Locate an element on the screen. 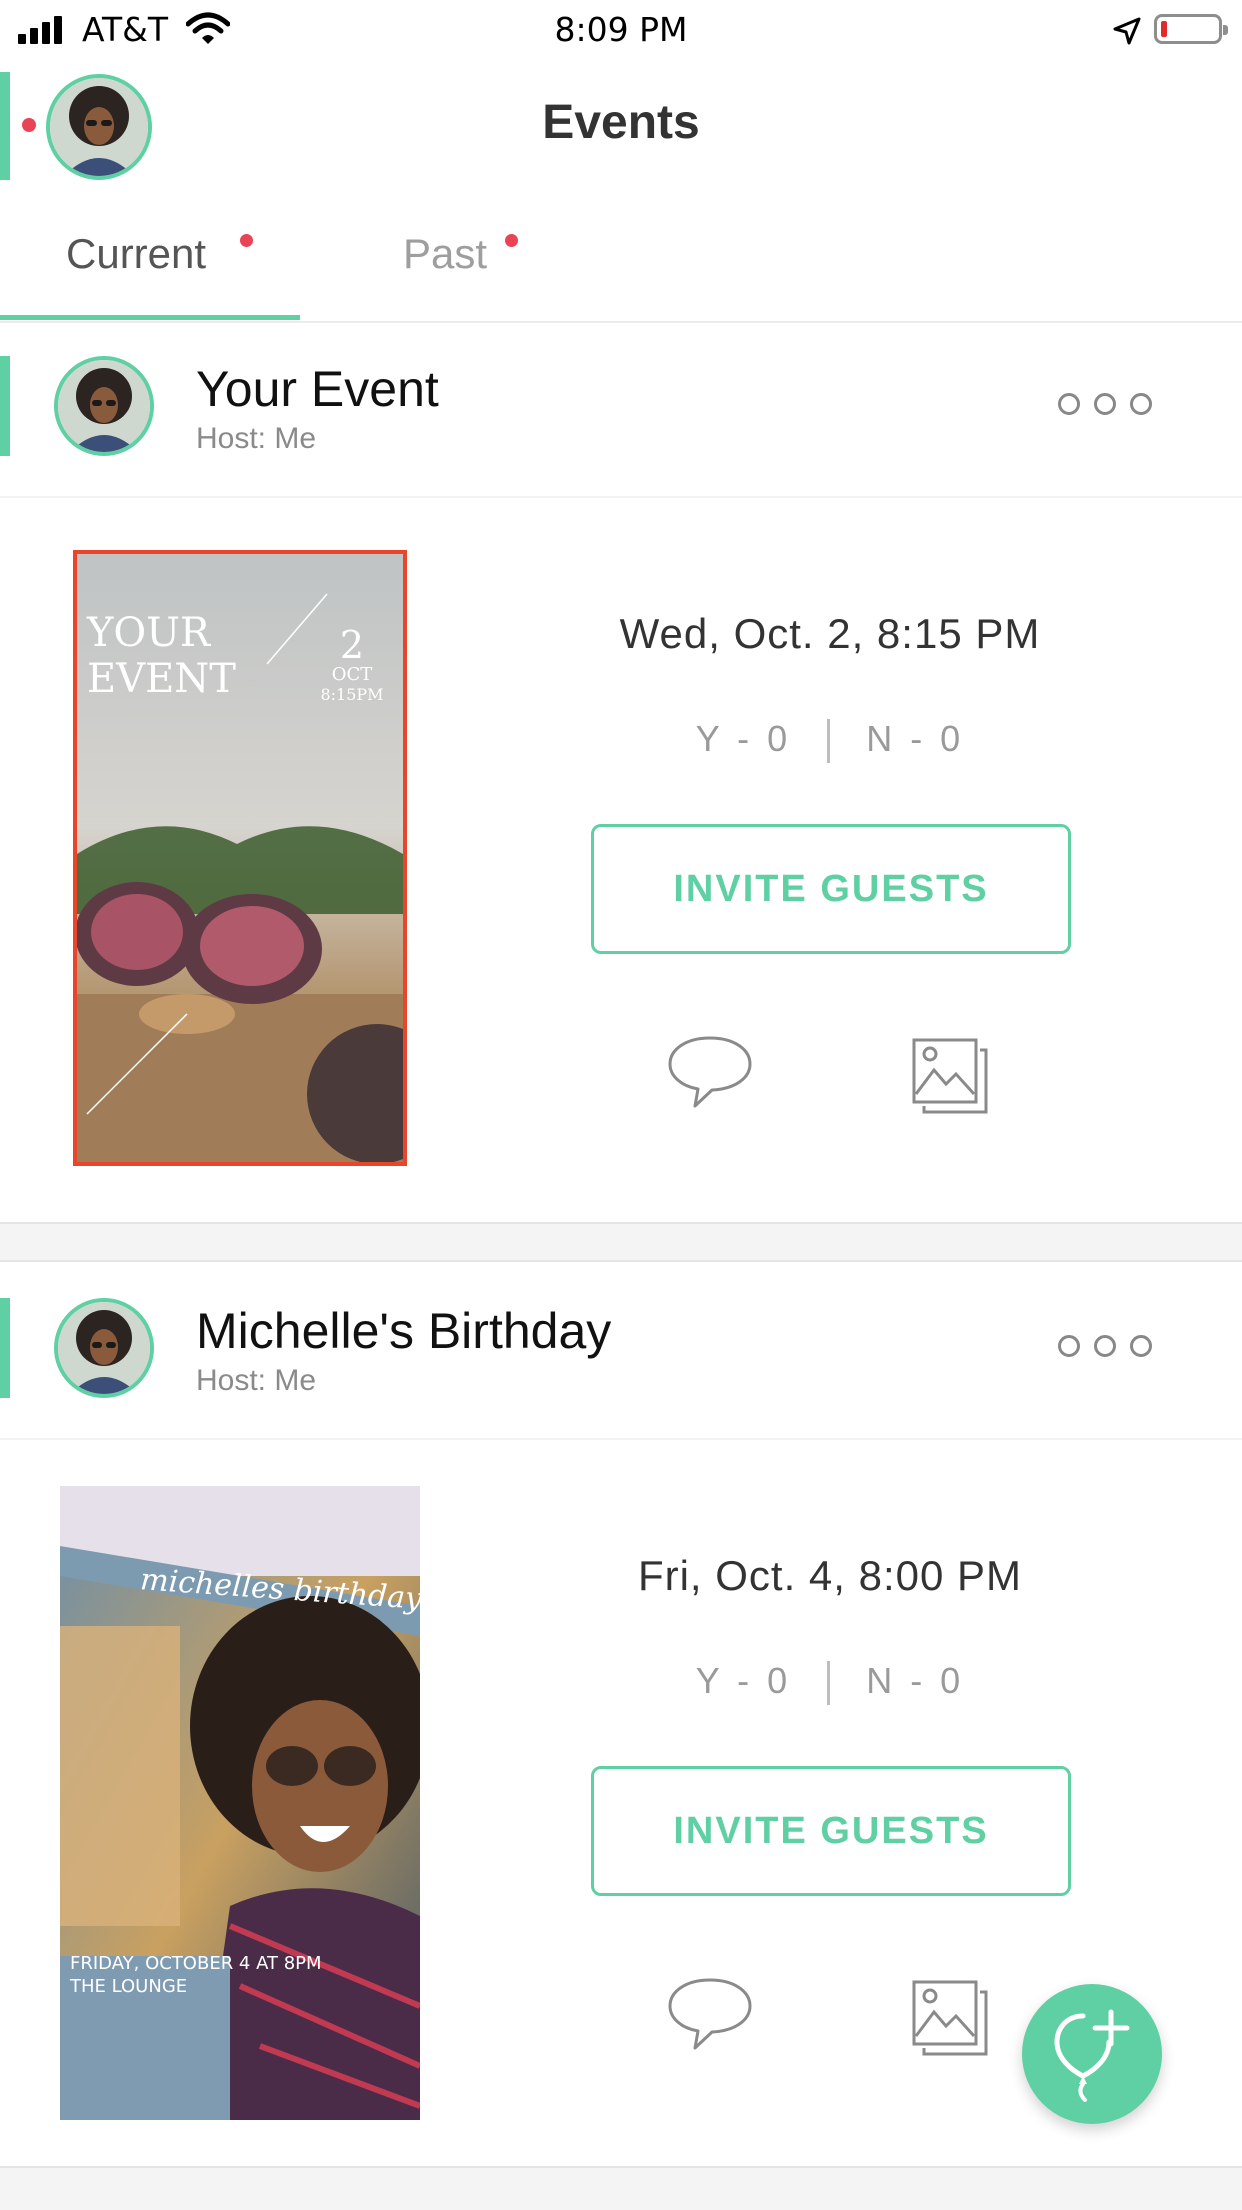 This screenshot has width=1242, height=2210. poster-caption-line: THE LOUNGE is located at coordinates (129, 1986).